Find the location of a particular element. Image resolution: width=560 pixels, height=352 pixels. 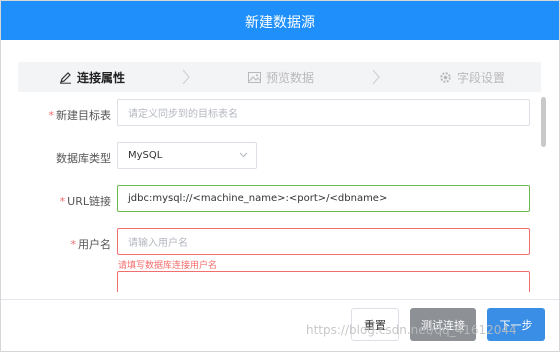

dialog-title: 新建数据源 is located at coordinates (280, 23).